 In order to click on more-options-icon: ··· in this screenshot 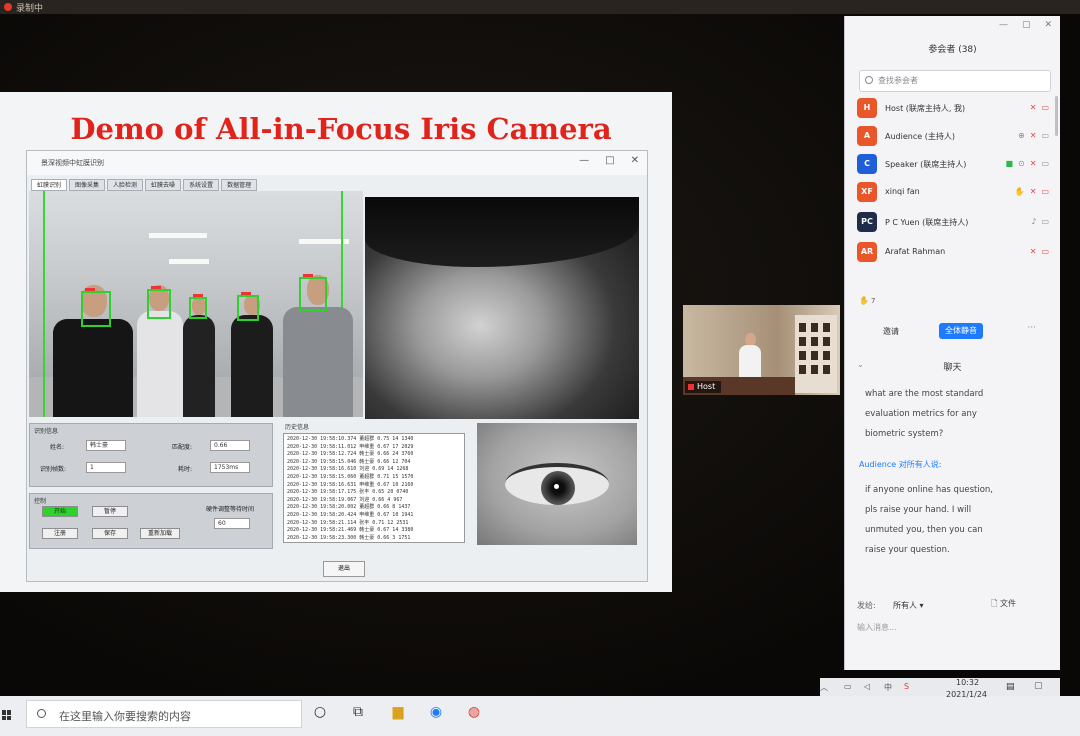, I will do `click(1031, 328)`.